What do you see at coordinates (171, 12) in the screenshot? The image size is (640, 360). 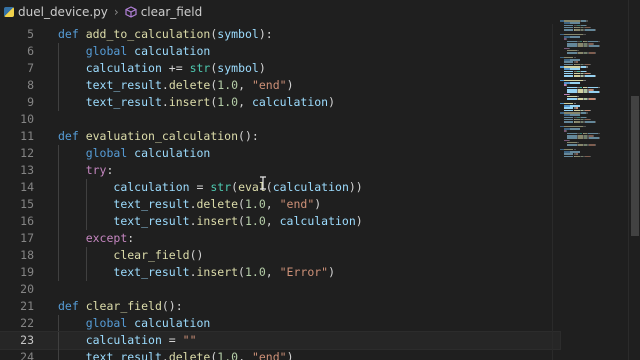 I see `breadcrumb-symbol-label: clear_field` at bounding box center [171, 12].